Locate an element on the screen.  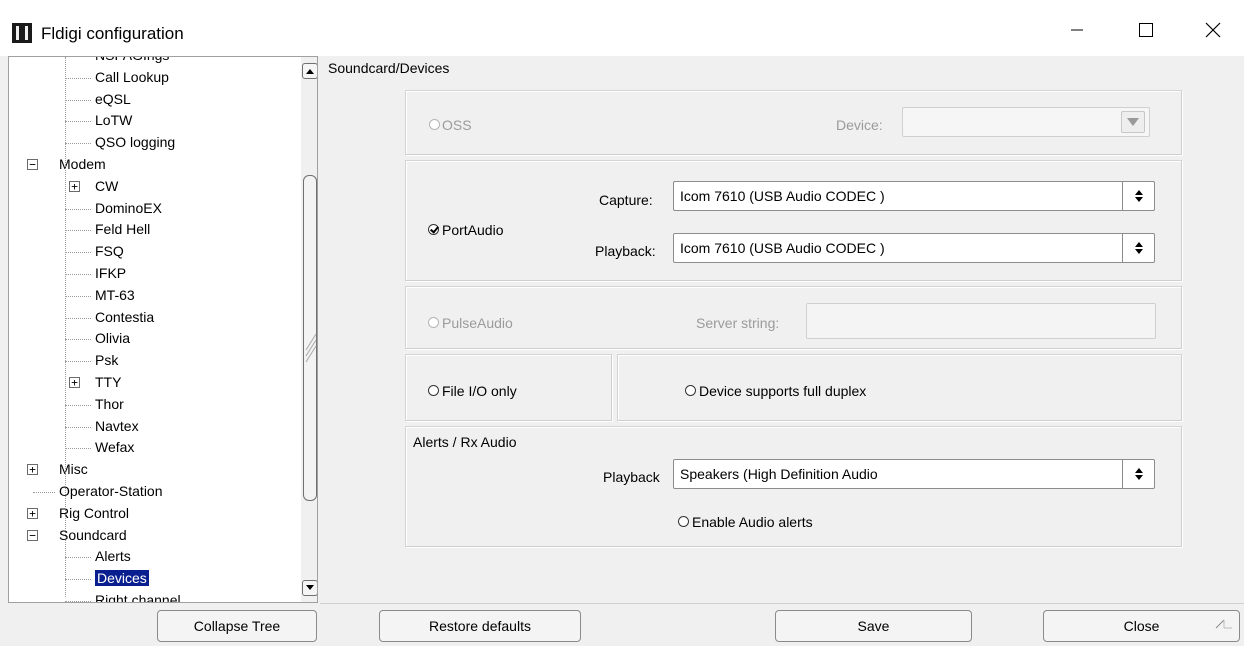
tree-item: Devices is located at coordinates (122, 578).